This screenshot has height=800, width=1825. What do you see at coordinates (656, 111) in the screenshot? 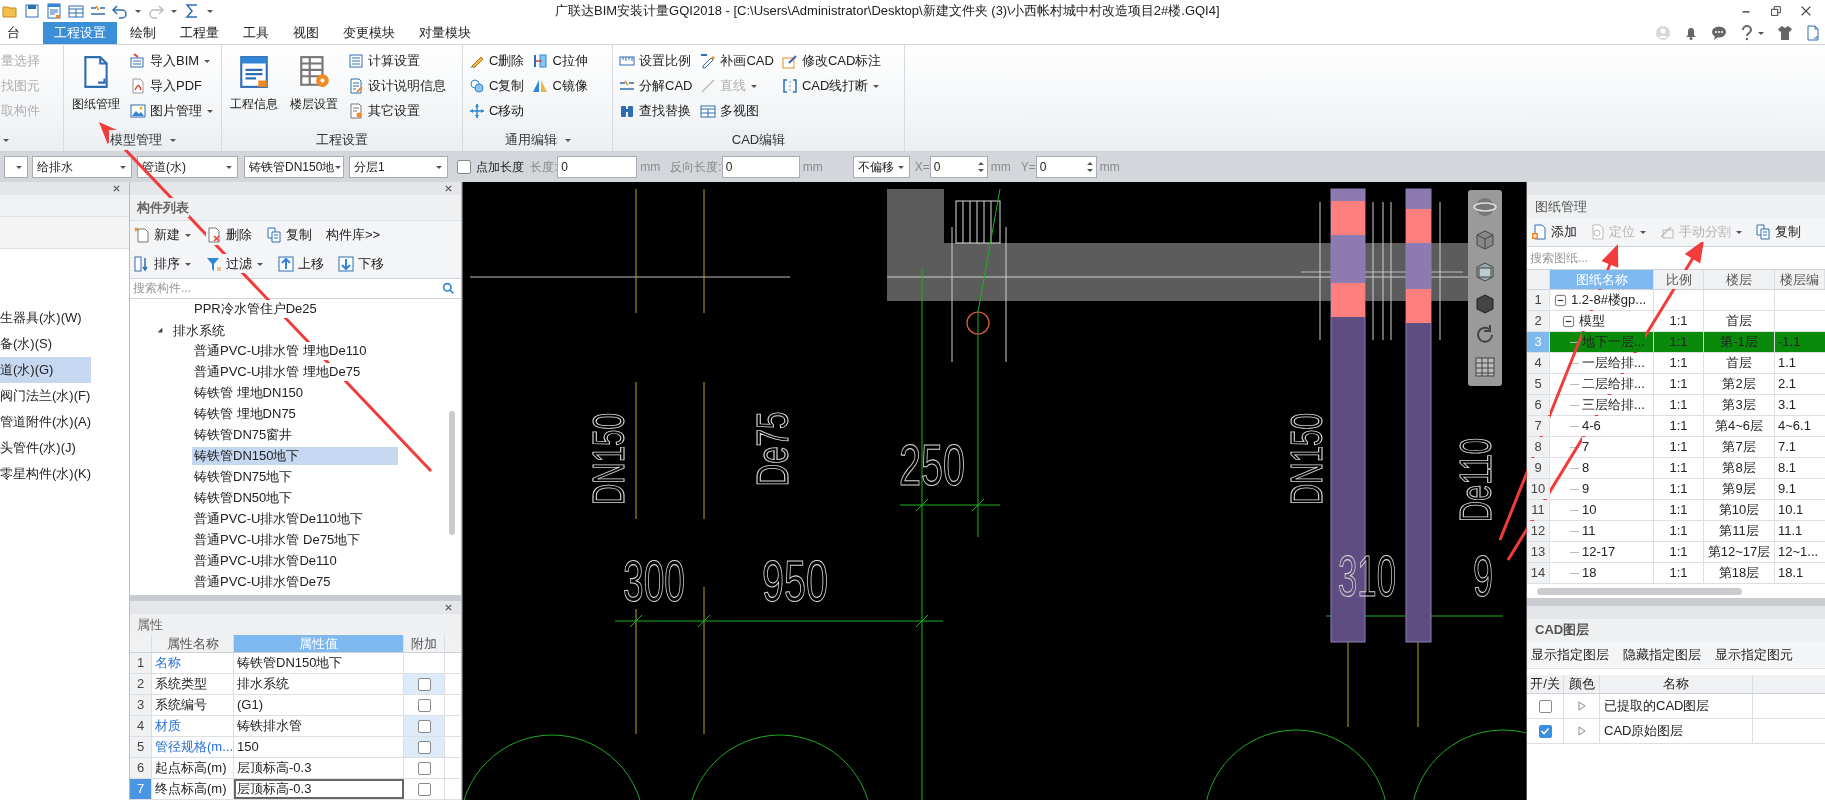
I see `ribbon-button: 查找替换` at bounding box center [656, 111].